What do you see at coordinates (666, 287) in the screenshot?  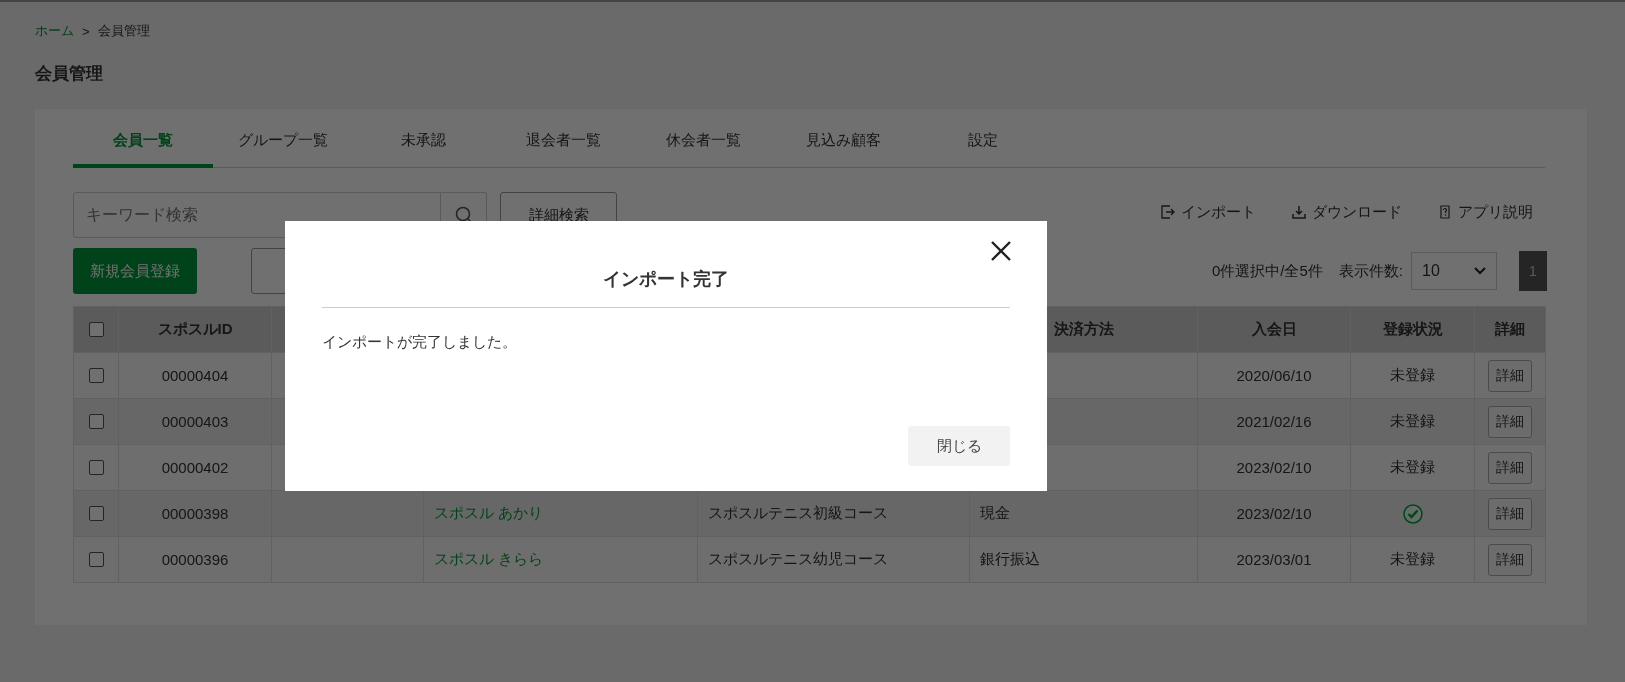 I see `dialog-title: インポート完了` at bounding box center [666, 287].